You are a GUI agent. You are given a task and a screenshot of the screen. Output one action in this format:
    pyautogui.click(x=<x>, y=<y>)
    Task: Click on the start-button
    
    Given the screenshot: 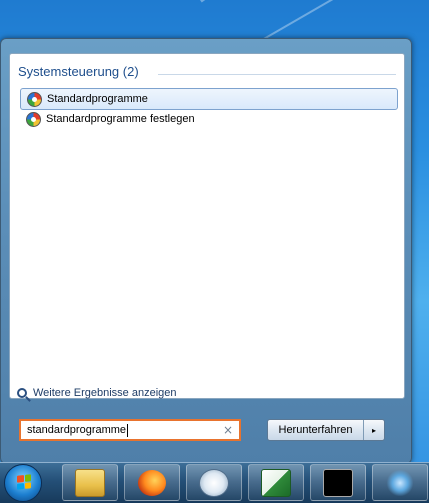 What is the action you would take?
    pyautogui.click(x=23, y=483)
    